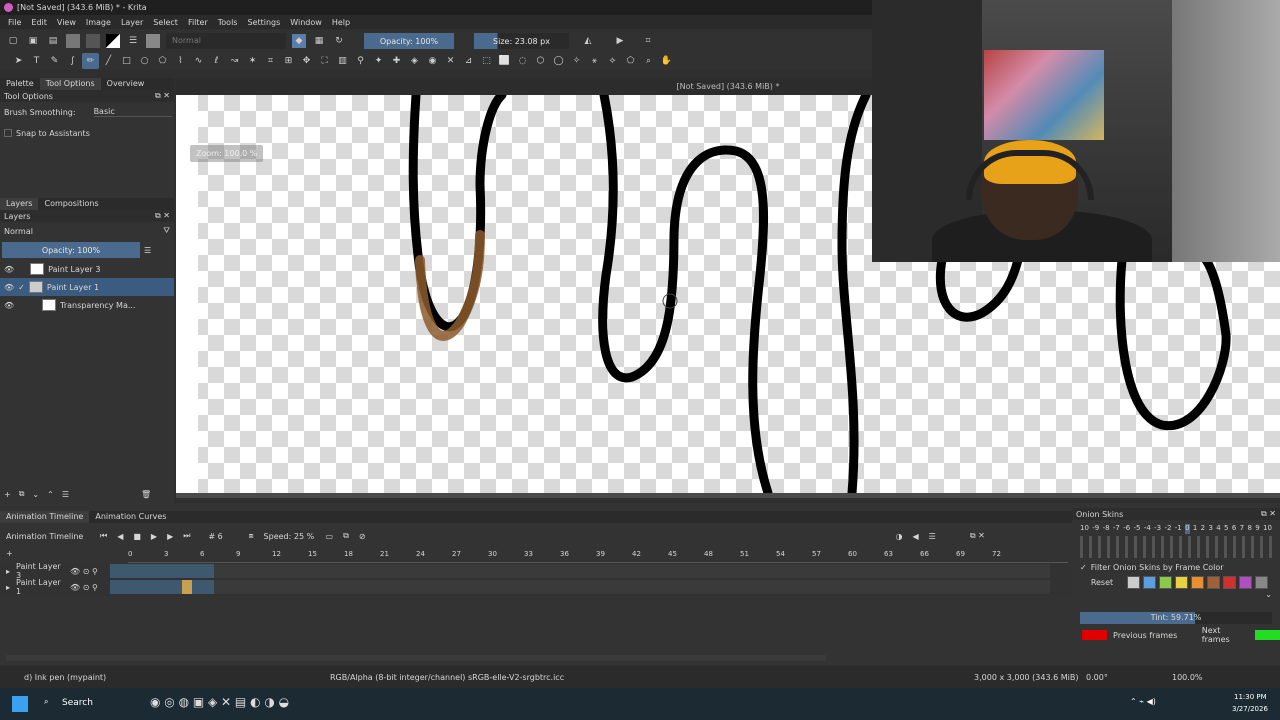  What do you see at coordinates (1245, 582) in the screenshot?
I see `color-purple` at bounding box center [1245, 582].